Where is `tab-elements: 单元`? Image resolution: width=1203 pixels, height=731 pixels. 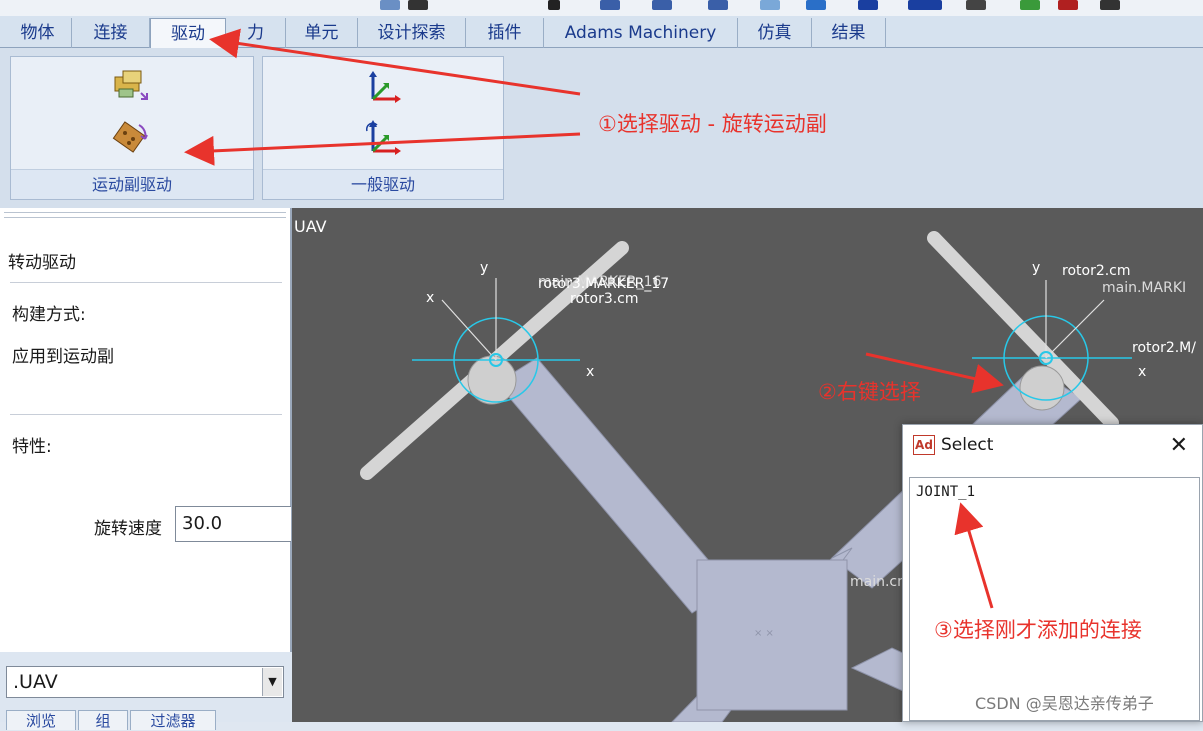
tab-elements: 单元 is located at coordinates (322, 33).